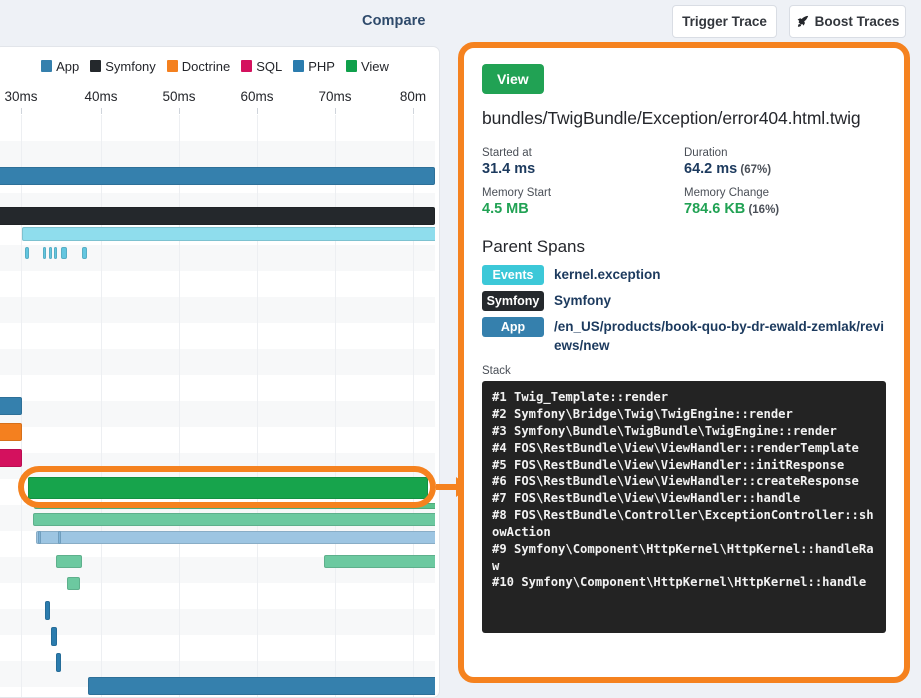 The image size is (921, 698). I want to click on legend-item-app: App, so click(60, 66).